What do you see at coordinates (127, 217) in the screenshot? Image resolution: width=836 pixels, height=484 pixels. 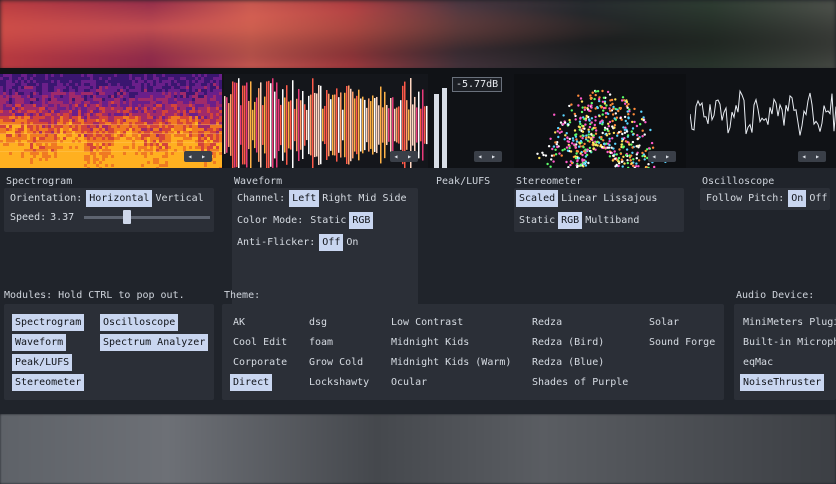 I see `speed-slider-thumb` at bounding box center [127, 217].